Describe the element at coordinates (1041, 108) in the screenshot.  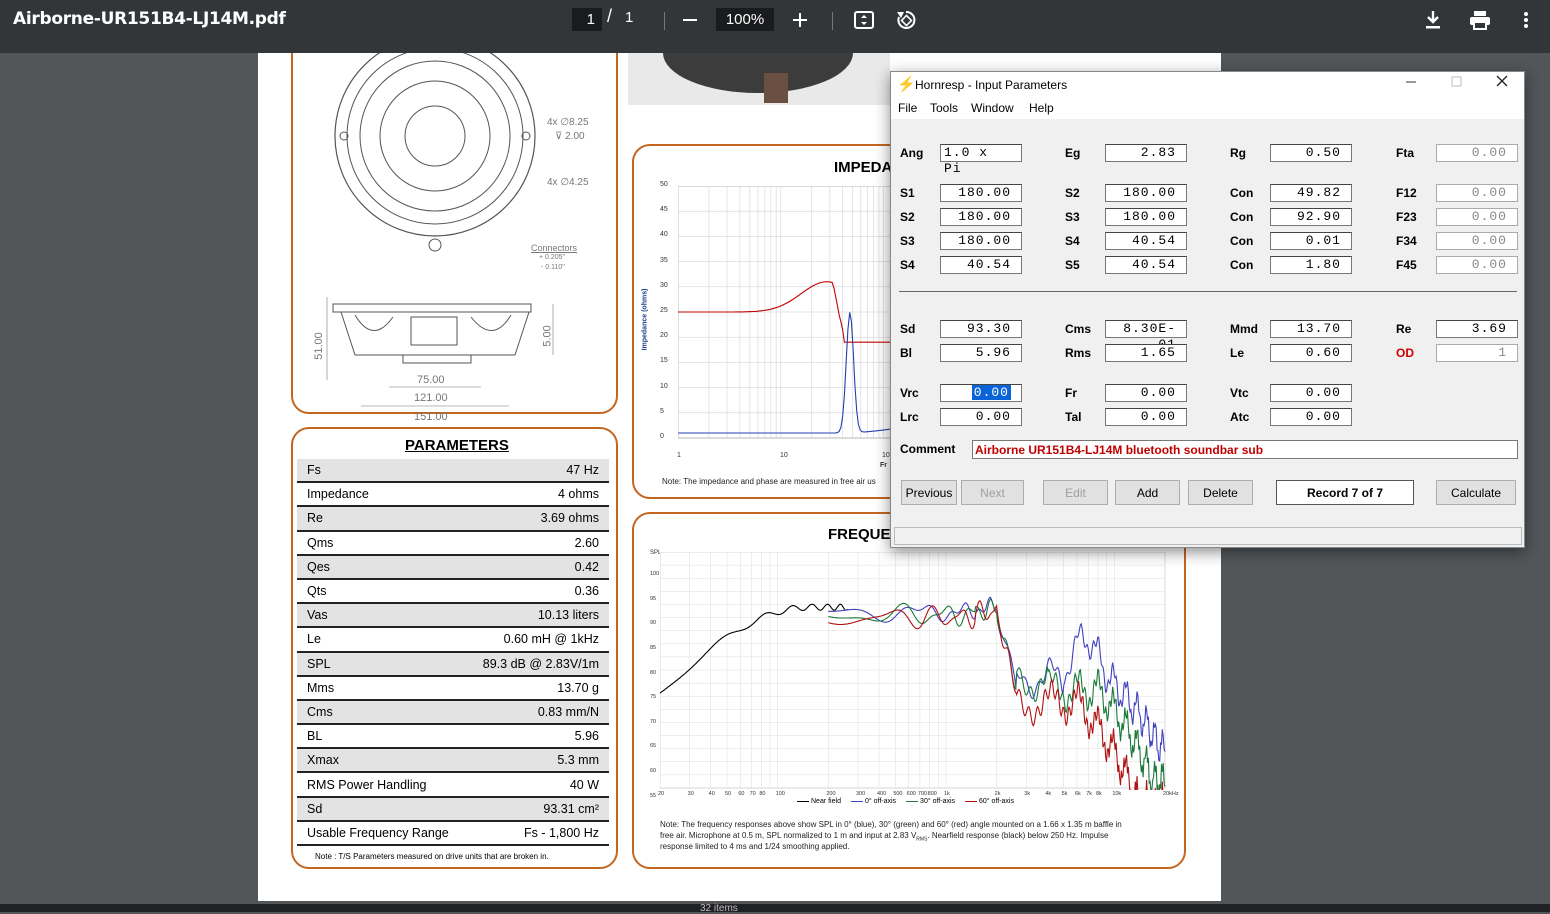
I see `menu-help: Help` at that location.